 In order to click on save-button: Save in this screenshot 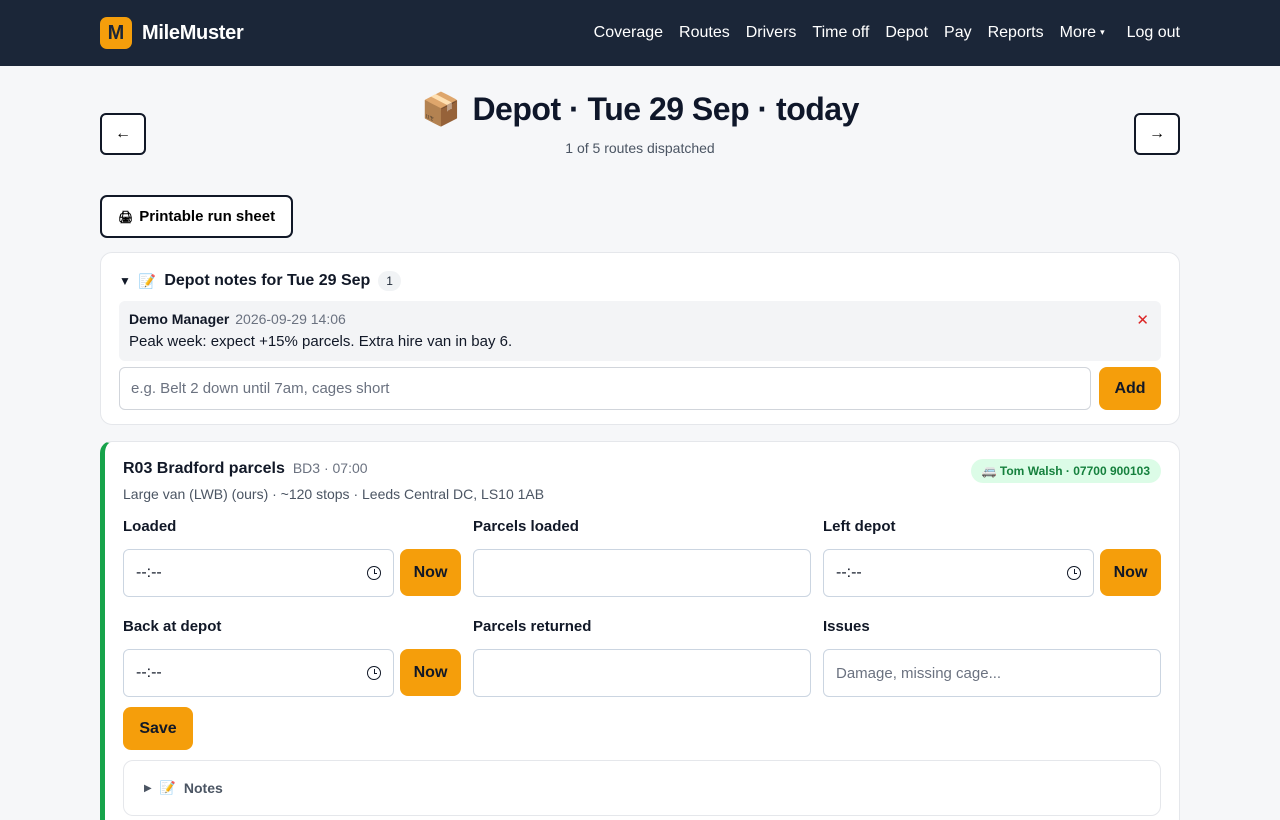, I will do `click(158, 728)`.